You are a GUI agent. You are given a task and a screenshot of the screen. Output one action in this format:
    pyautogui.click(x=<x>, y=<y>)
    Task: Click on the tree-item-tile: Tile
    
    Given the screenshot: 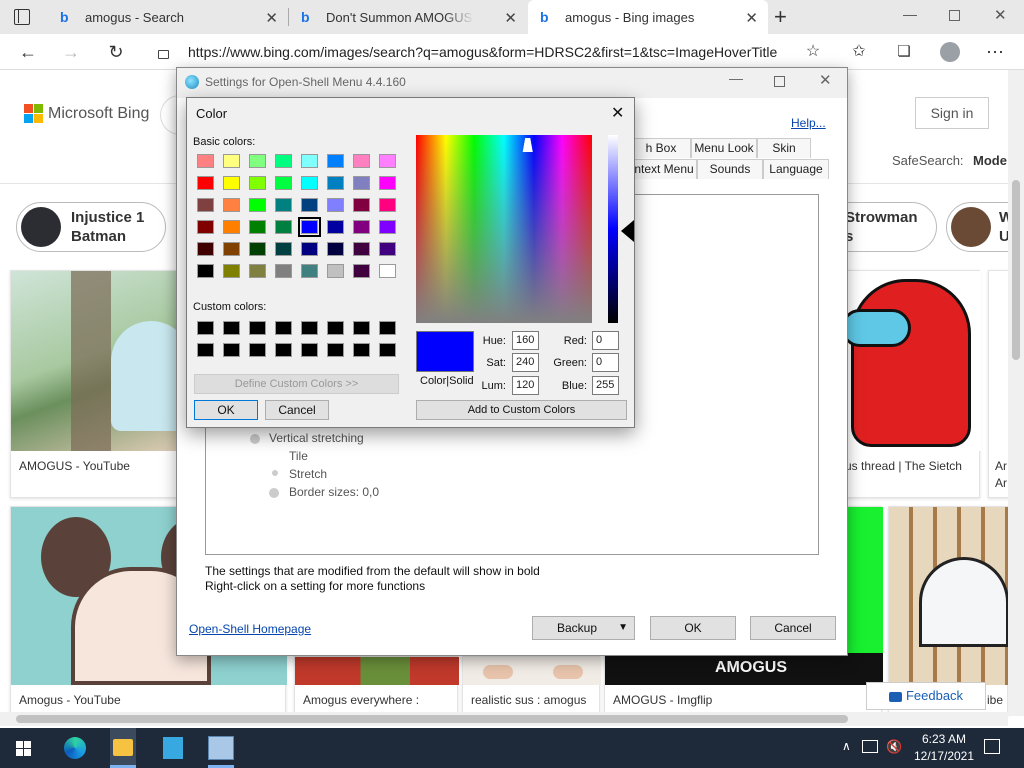 What is the action you would take?
    pyautogui.click(x=298, y=456)
    